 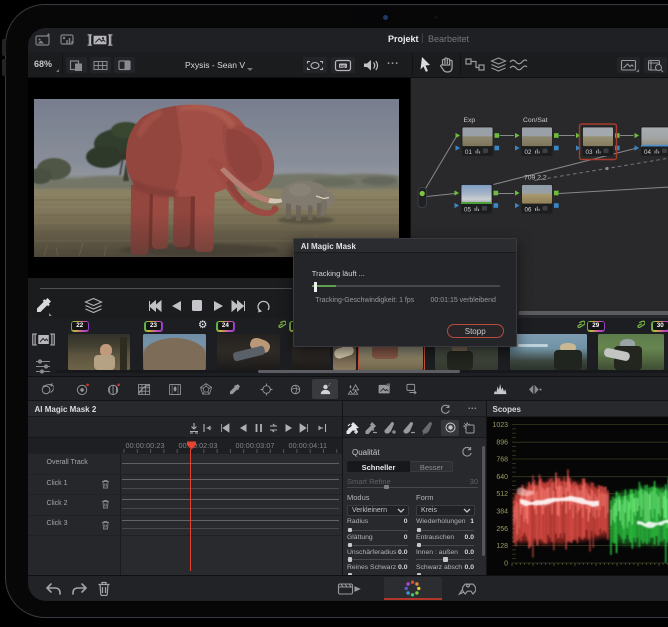 What do you see at coordinates (535, 120) in the screenshot?
I see `svg-text: Con/Sat` at bounding box center [535, 120].